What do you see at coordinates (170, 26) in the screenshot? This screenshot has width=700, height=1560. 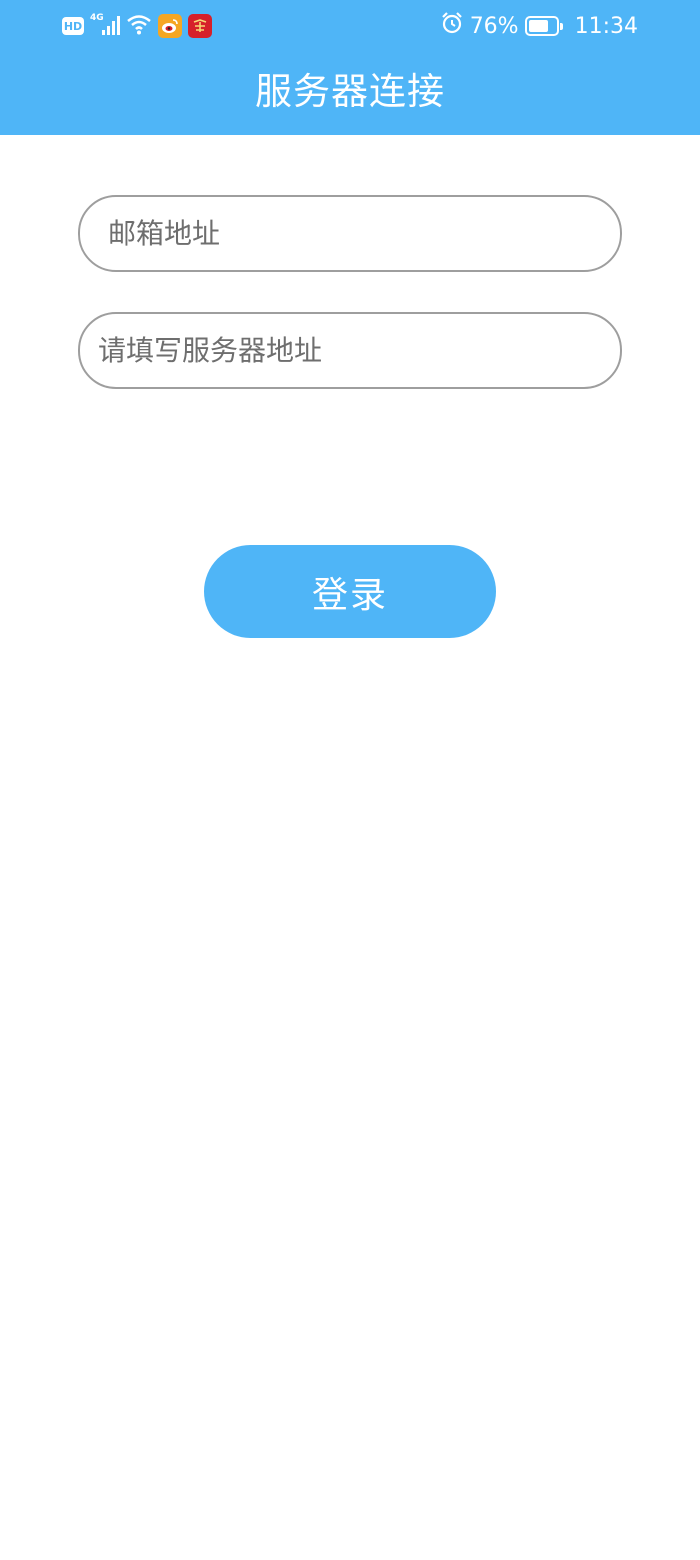 I see `weibo-app-icon` at bounding box center [170, 26].